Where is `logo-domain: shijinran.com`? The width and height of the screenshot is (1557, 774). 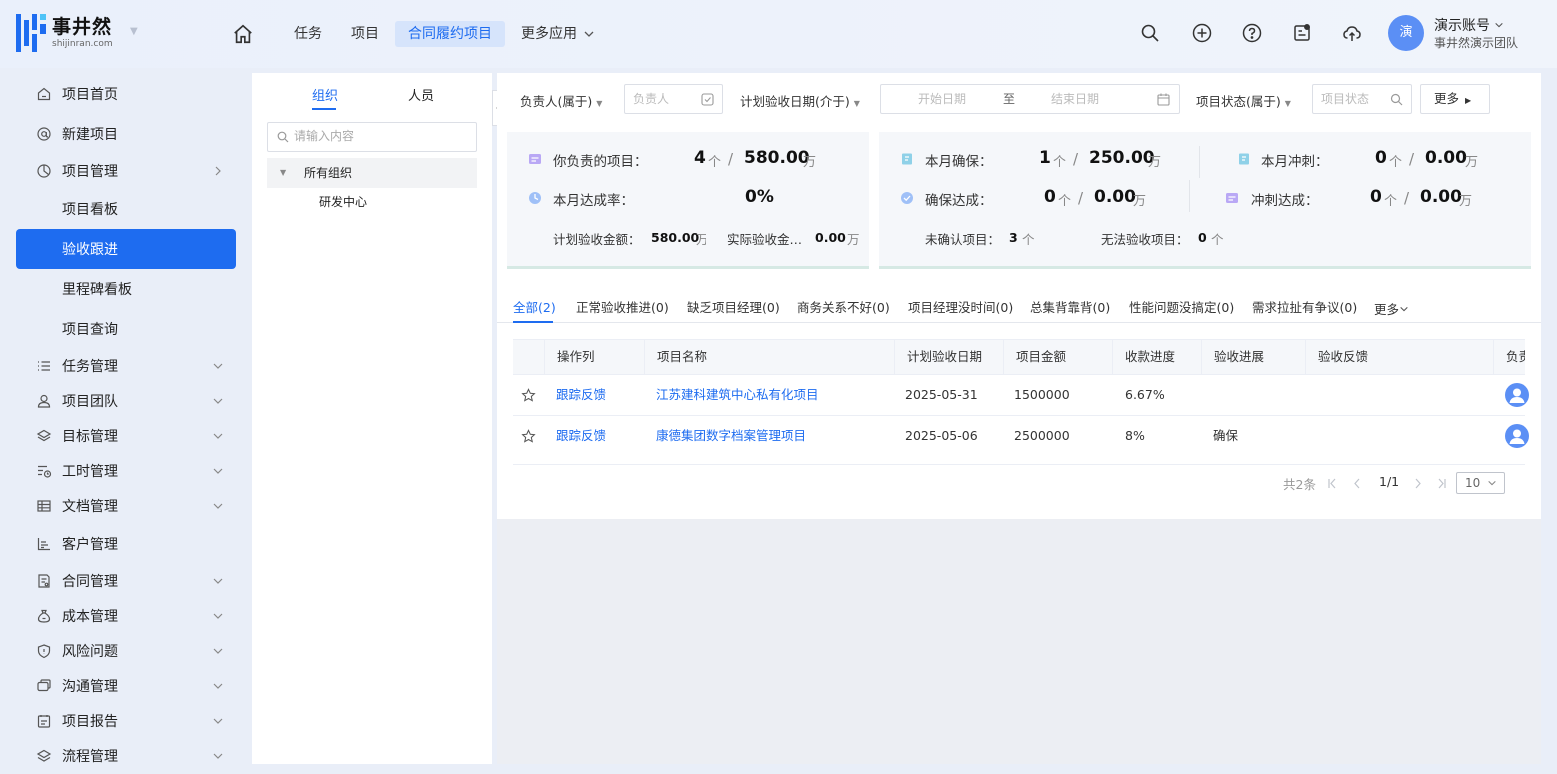 logo-domain: shijinran.com is located at coordinates (82, 44).